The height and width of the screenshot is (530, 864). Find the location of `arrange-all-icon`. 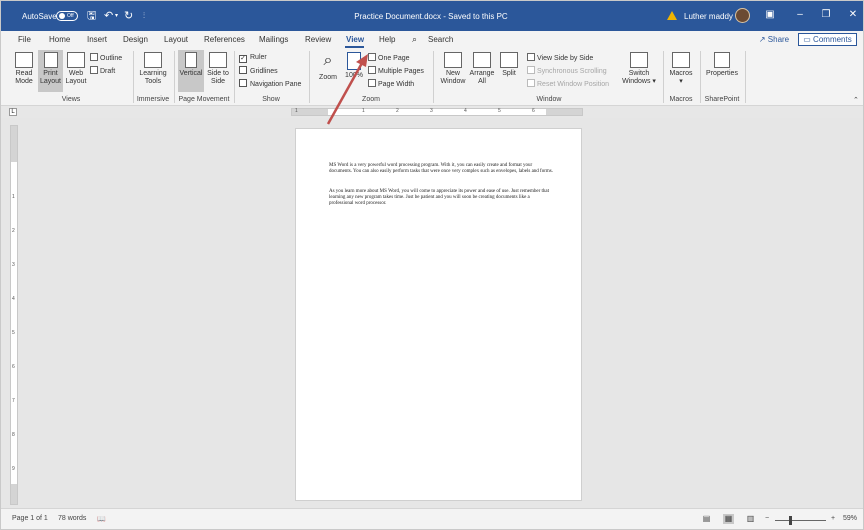

arrange-all-icon is located at coordinates (482, 60).